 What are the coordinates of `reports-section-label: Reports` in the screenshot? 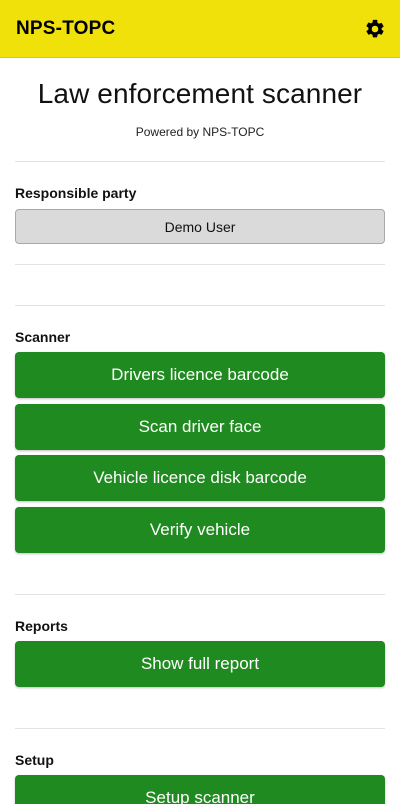 It's located at (41, 626).